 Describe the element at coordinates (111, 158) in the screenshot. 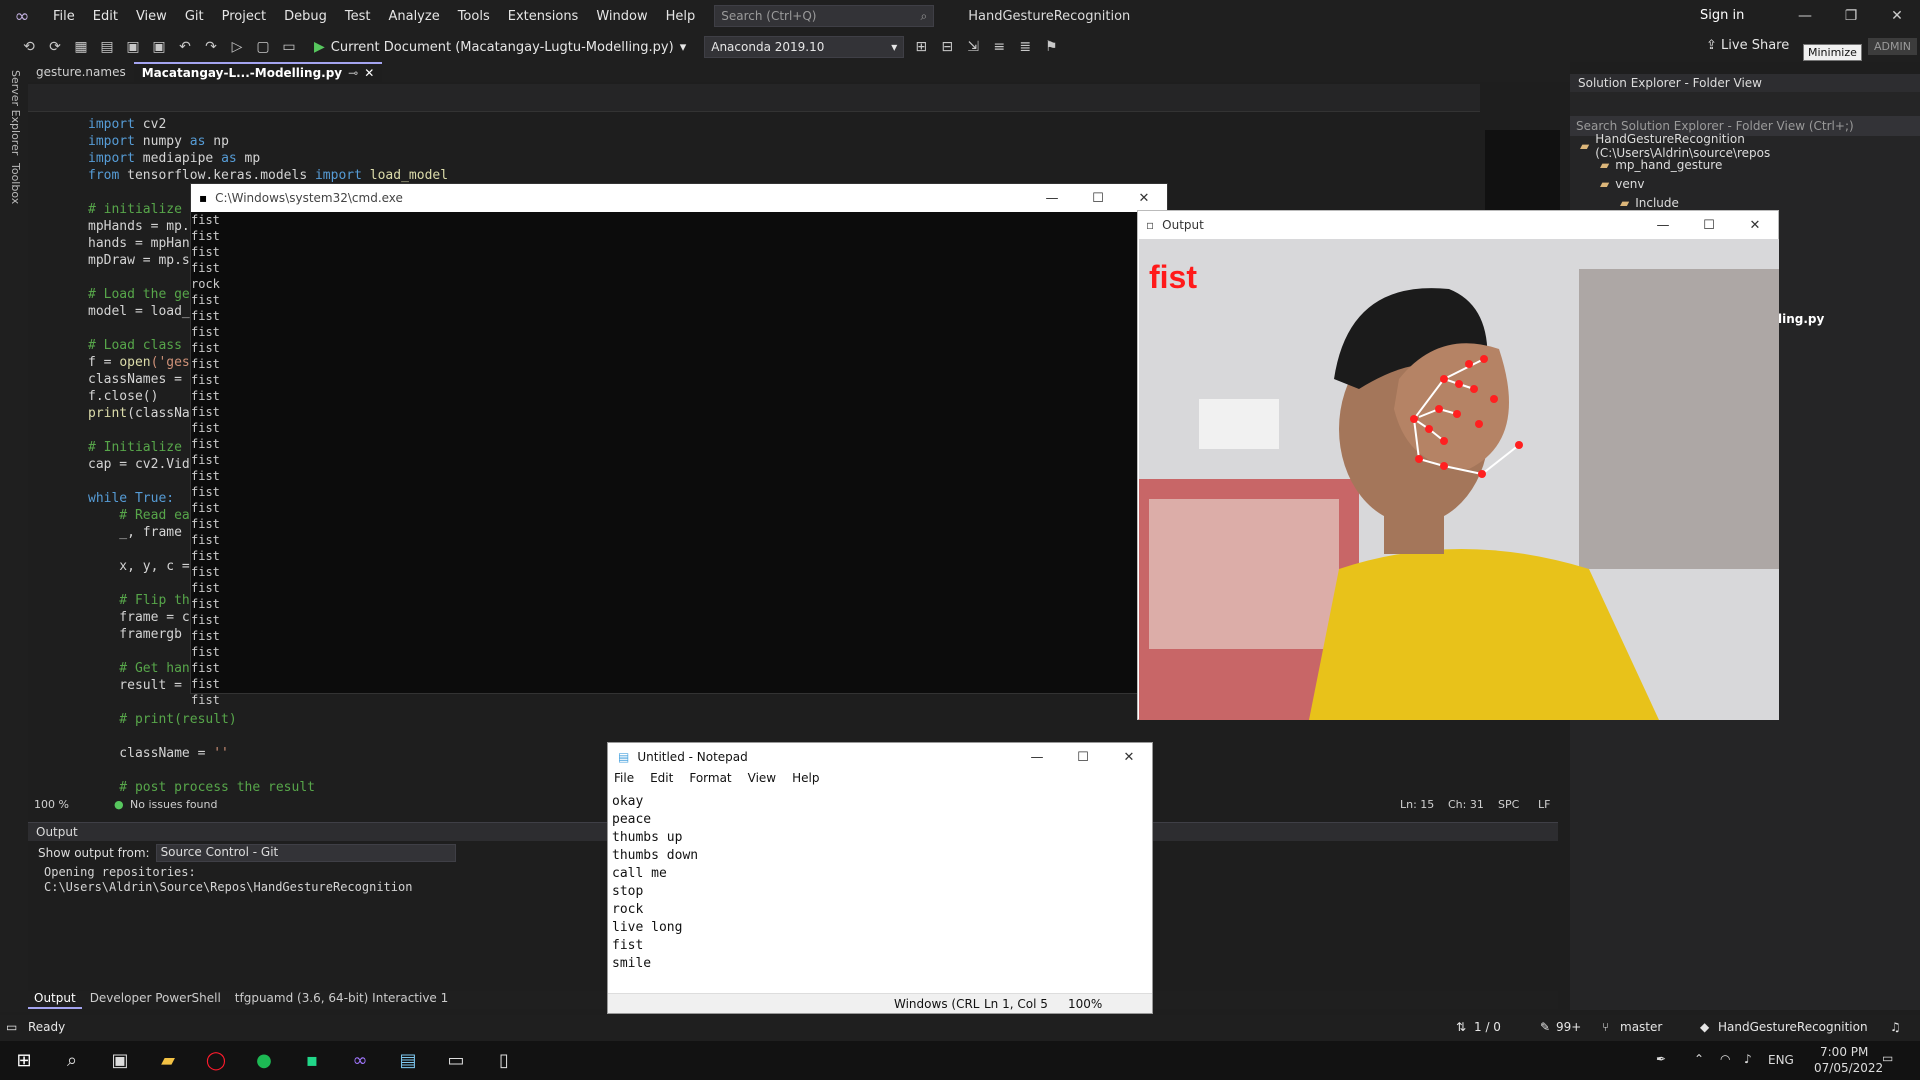

I see `code-token: import` at that location.